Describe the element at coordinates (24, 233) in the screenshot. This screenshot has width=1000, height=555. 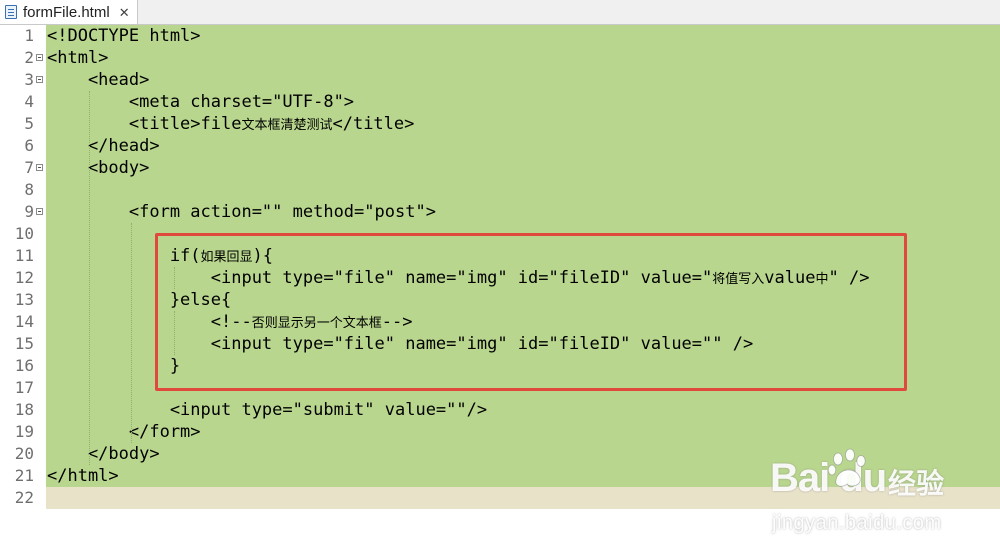
I see `line-number: 10` at that location.